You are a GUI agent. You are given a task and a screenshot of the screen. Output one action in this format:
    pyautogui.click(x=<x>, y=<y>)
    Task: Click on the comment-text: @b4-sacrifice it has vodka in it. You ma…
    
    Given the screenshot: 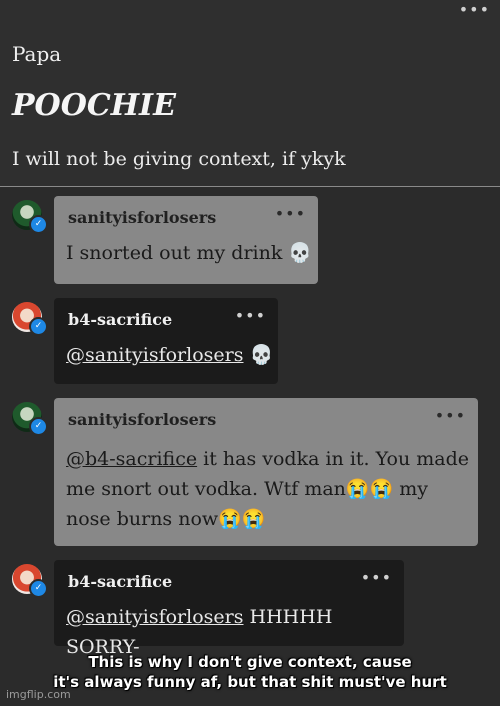 What is the action you would take?
    pyautogui.click(x=267, y=489)
    